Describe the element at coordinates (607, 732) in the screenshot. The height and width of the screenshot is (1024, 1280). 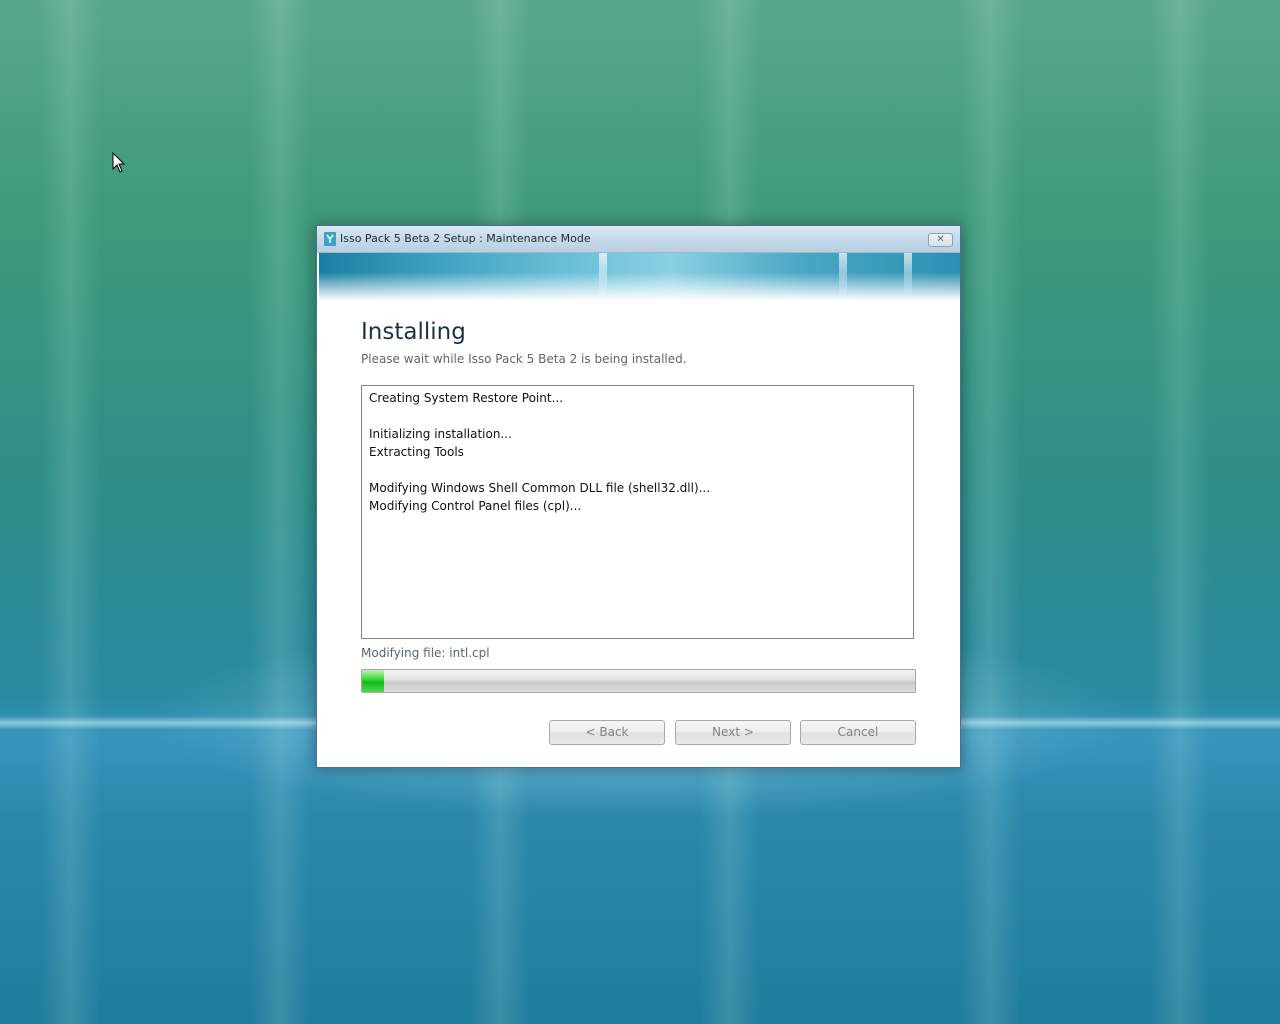
I see `back-button: < Back` at that location.